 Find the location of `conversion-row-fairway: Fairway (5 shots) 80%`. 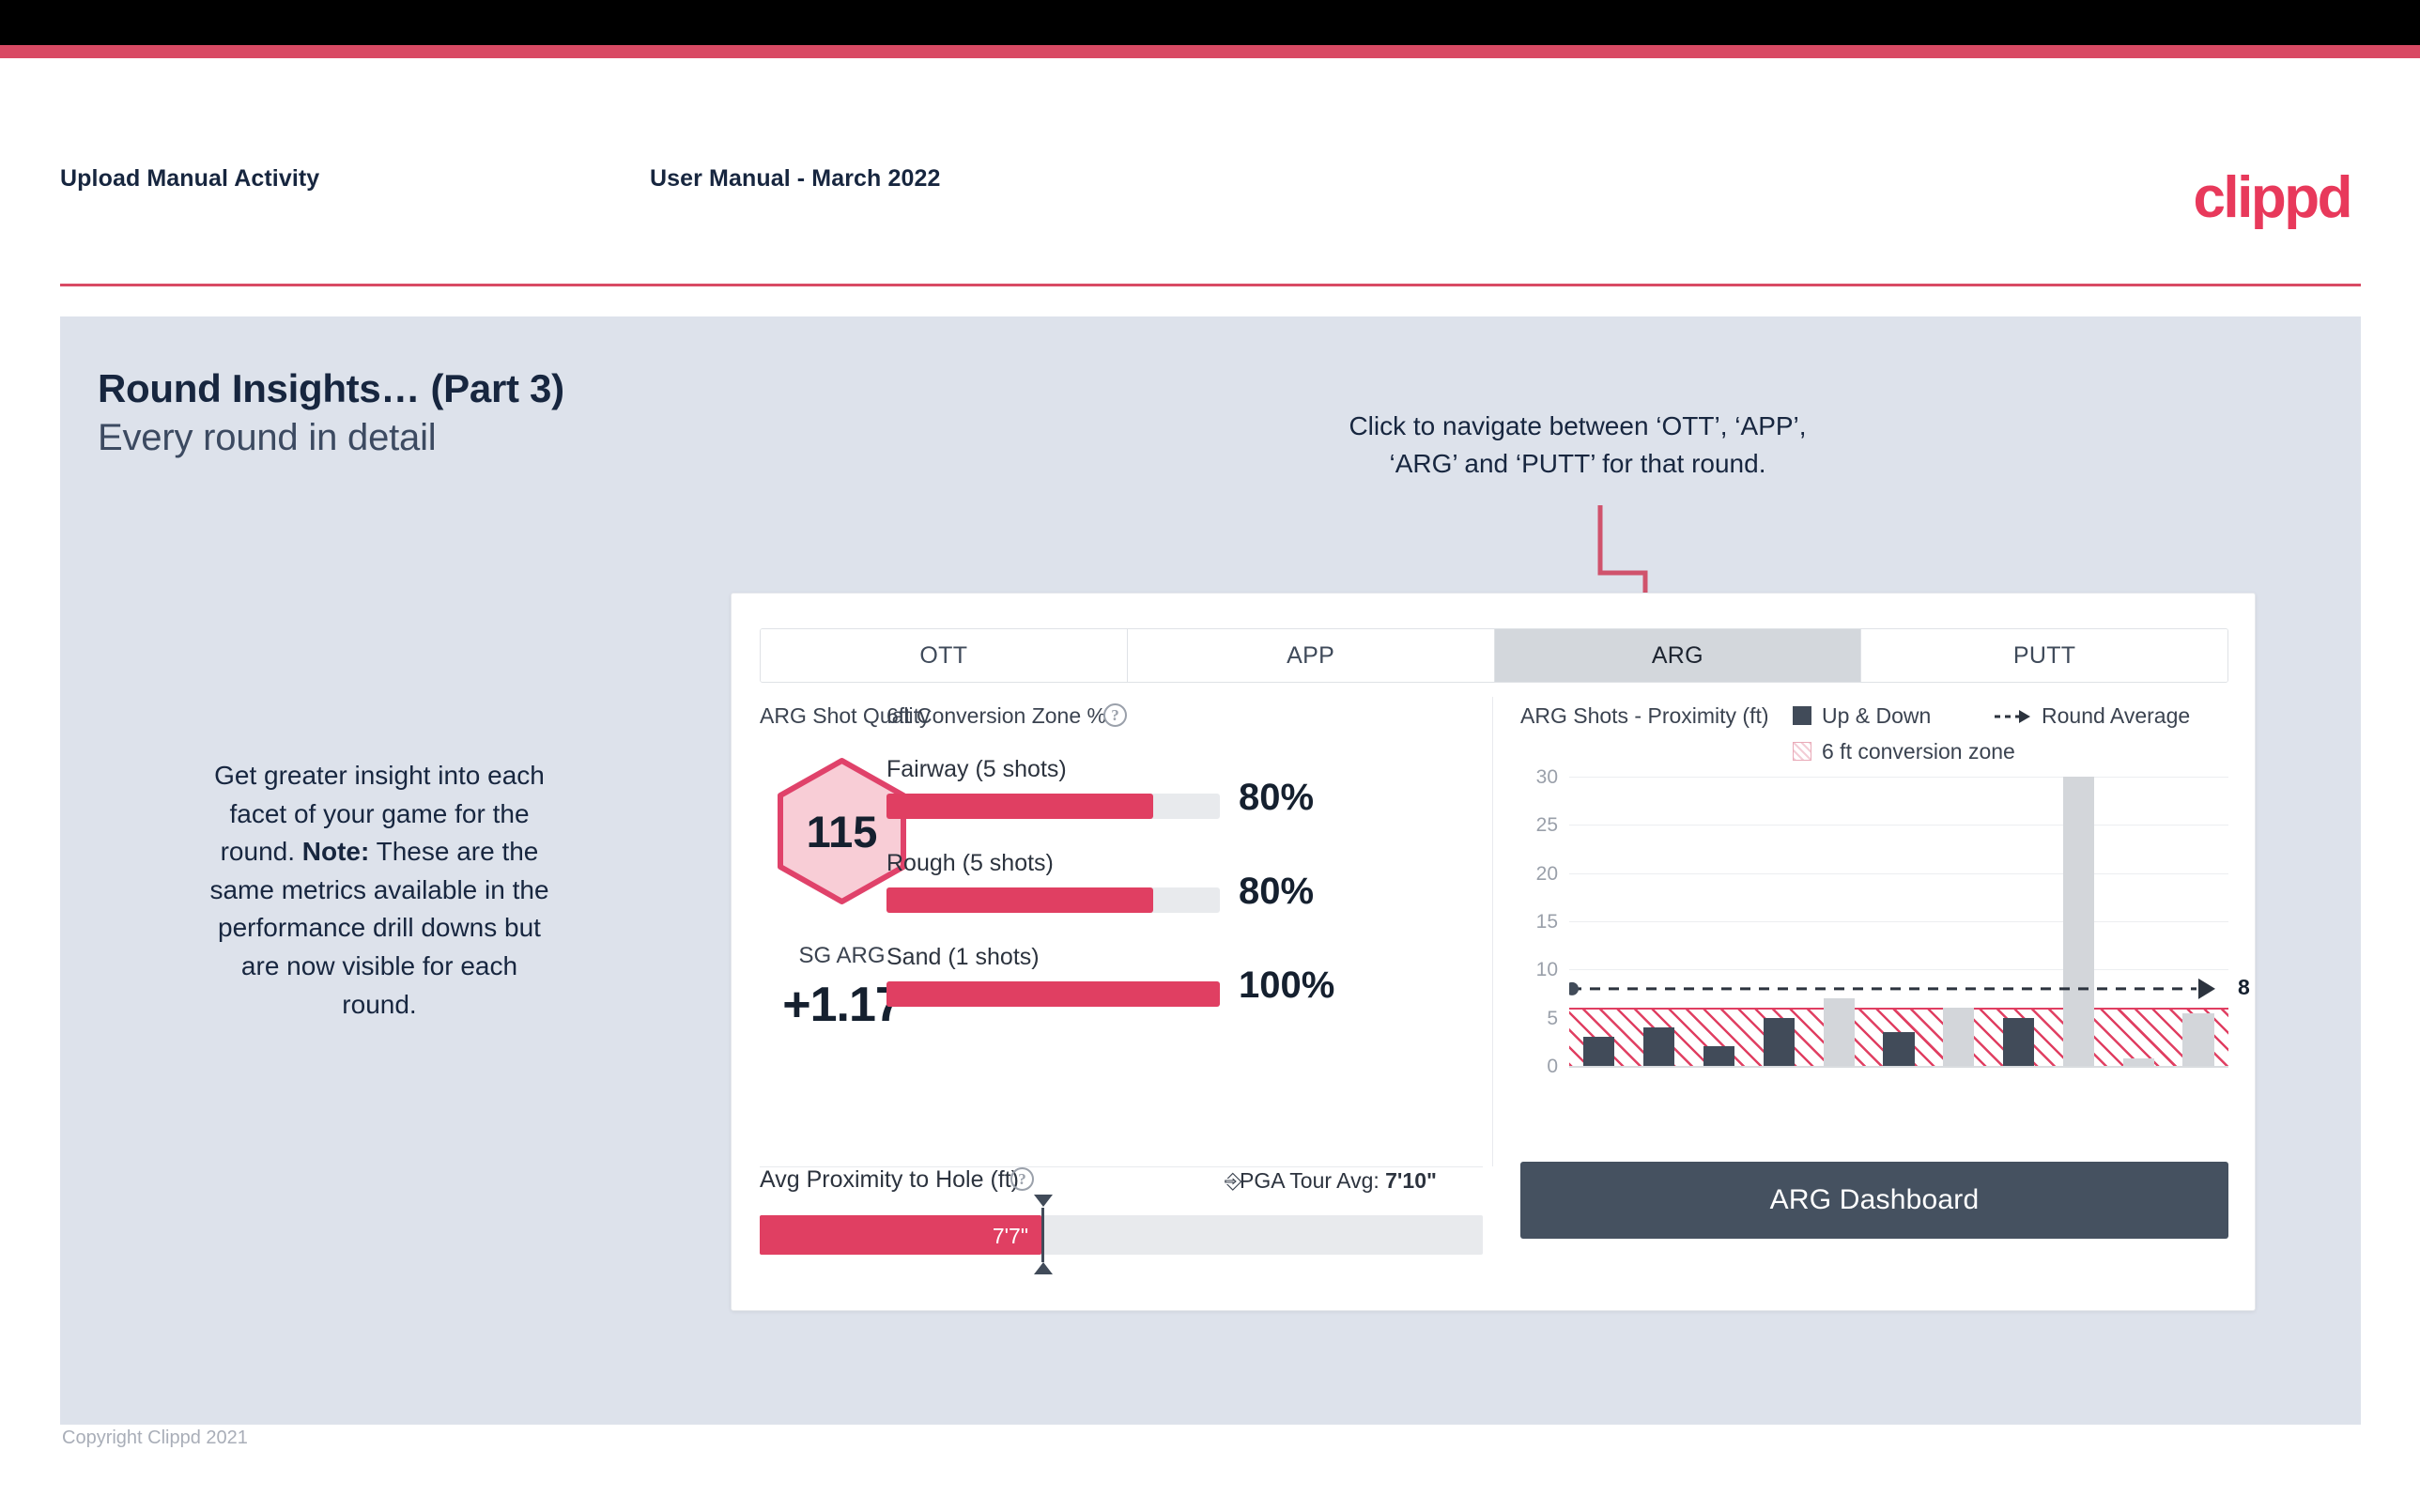

conversion-row-fairway: Fairway (5 shots) 80% is located at coordinates (1177, 788).